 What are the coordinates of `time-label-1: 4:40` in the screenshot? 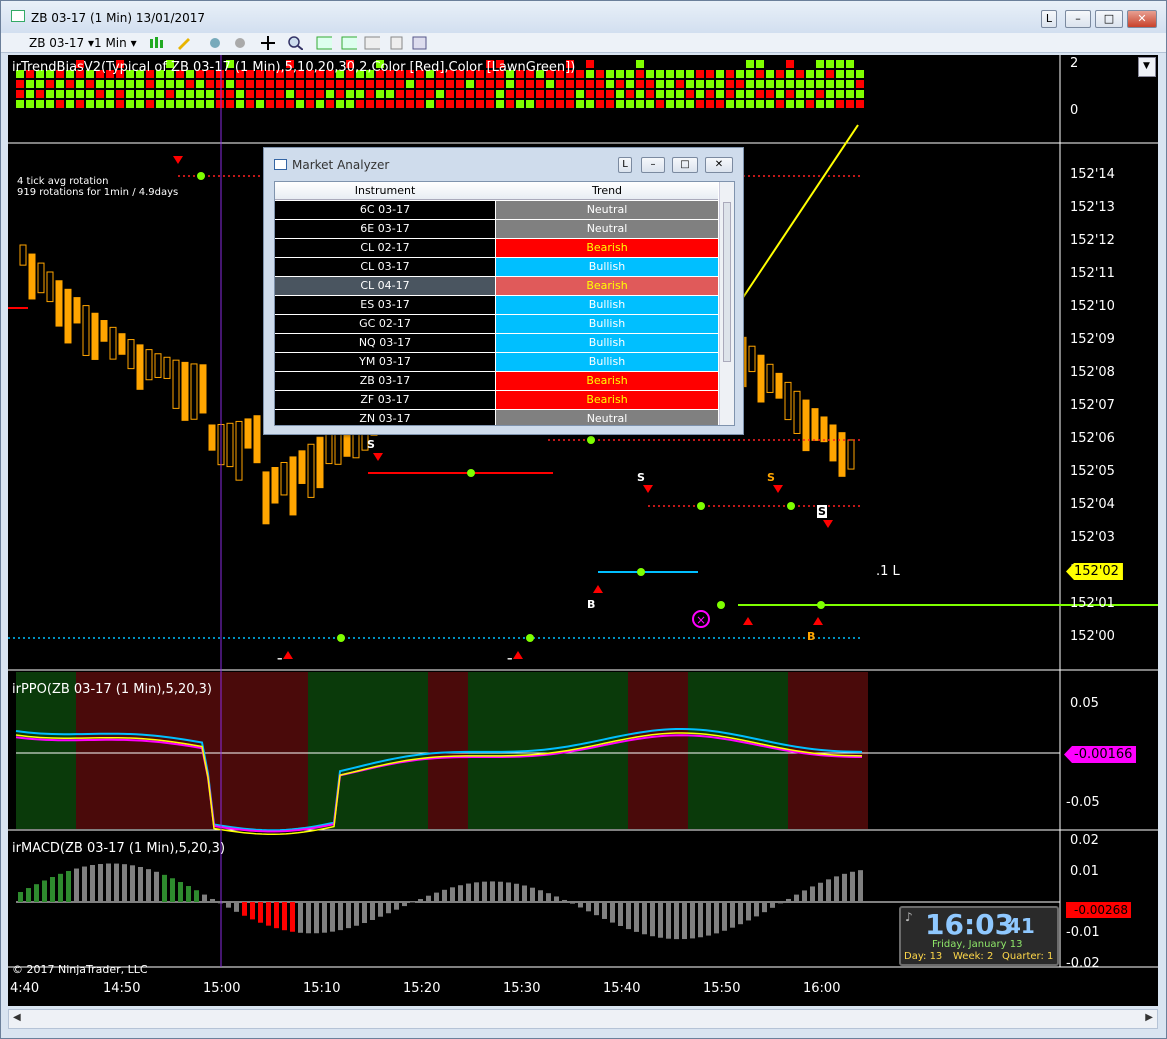 It's located at (25, 988).